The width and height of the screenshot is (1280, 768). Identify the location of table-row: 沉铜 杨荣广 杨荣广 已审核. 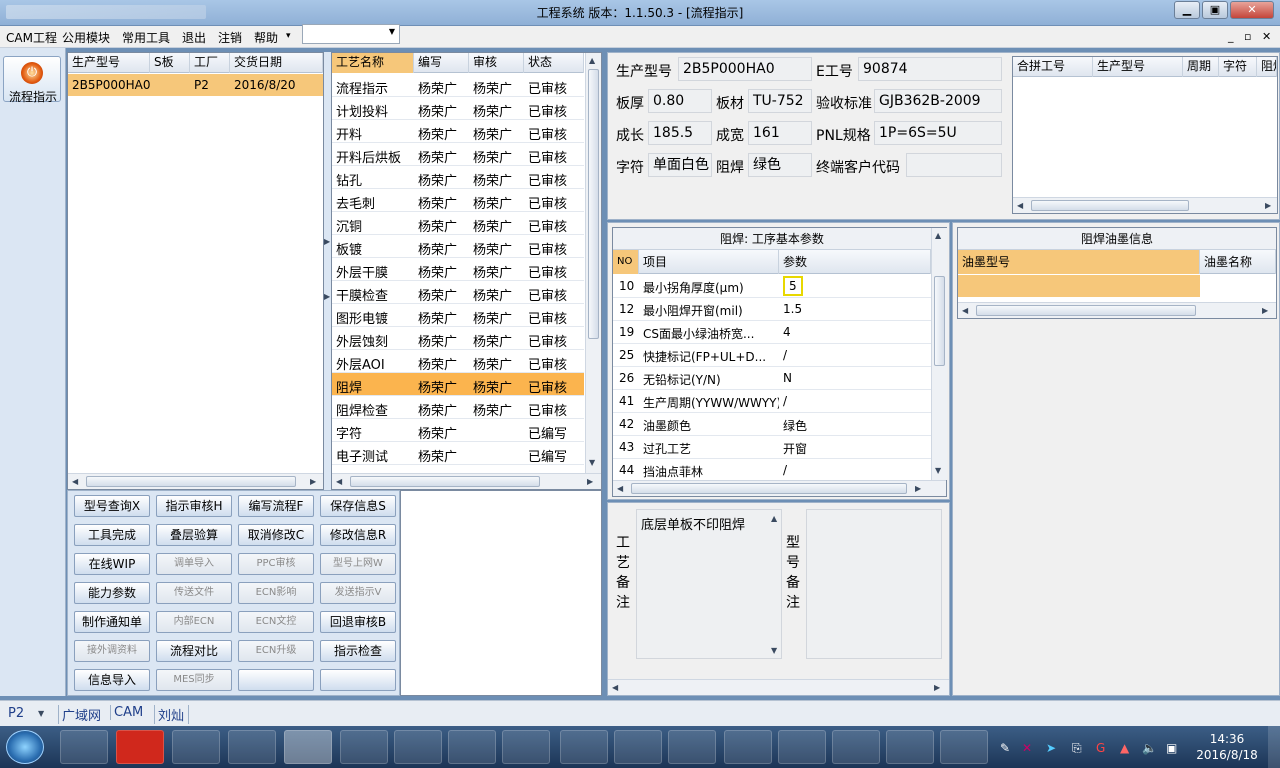
(458, 223).